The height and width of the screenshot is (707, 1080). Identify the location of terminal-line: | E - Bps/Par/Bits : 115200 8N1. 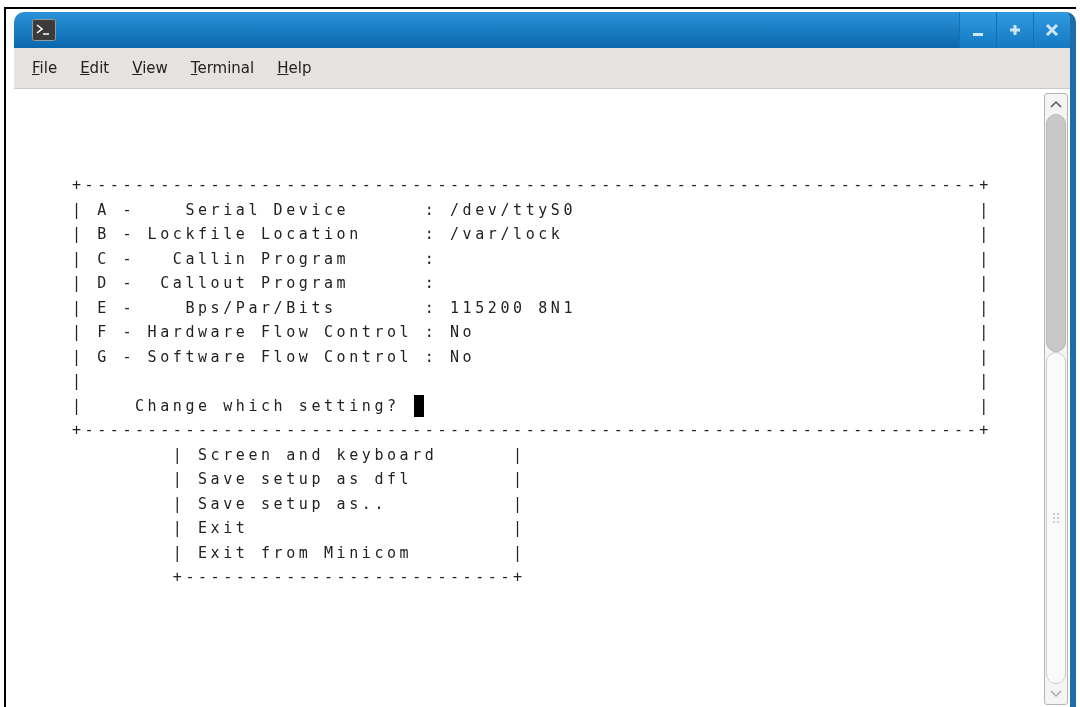
(324, 308).